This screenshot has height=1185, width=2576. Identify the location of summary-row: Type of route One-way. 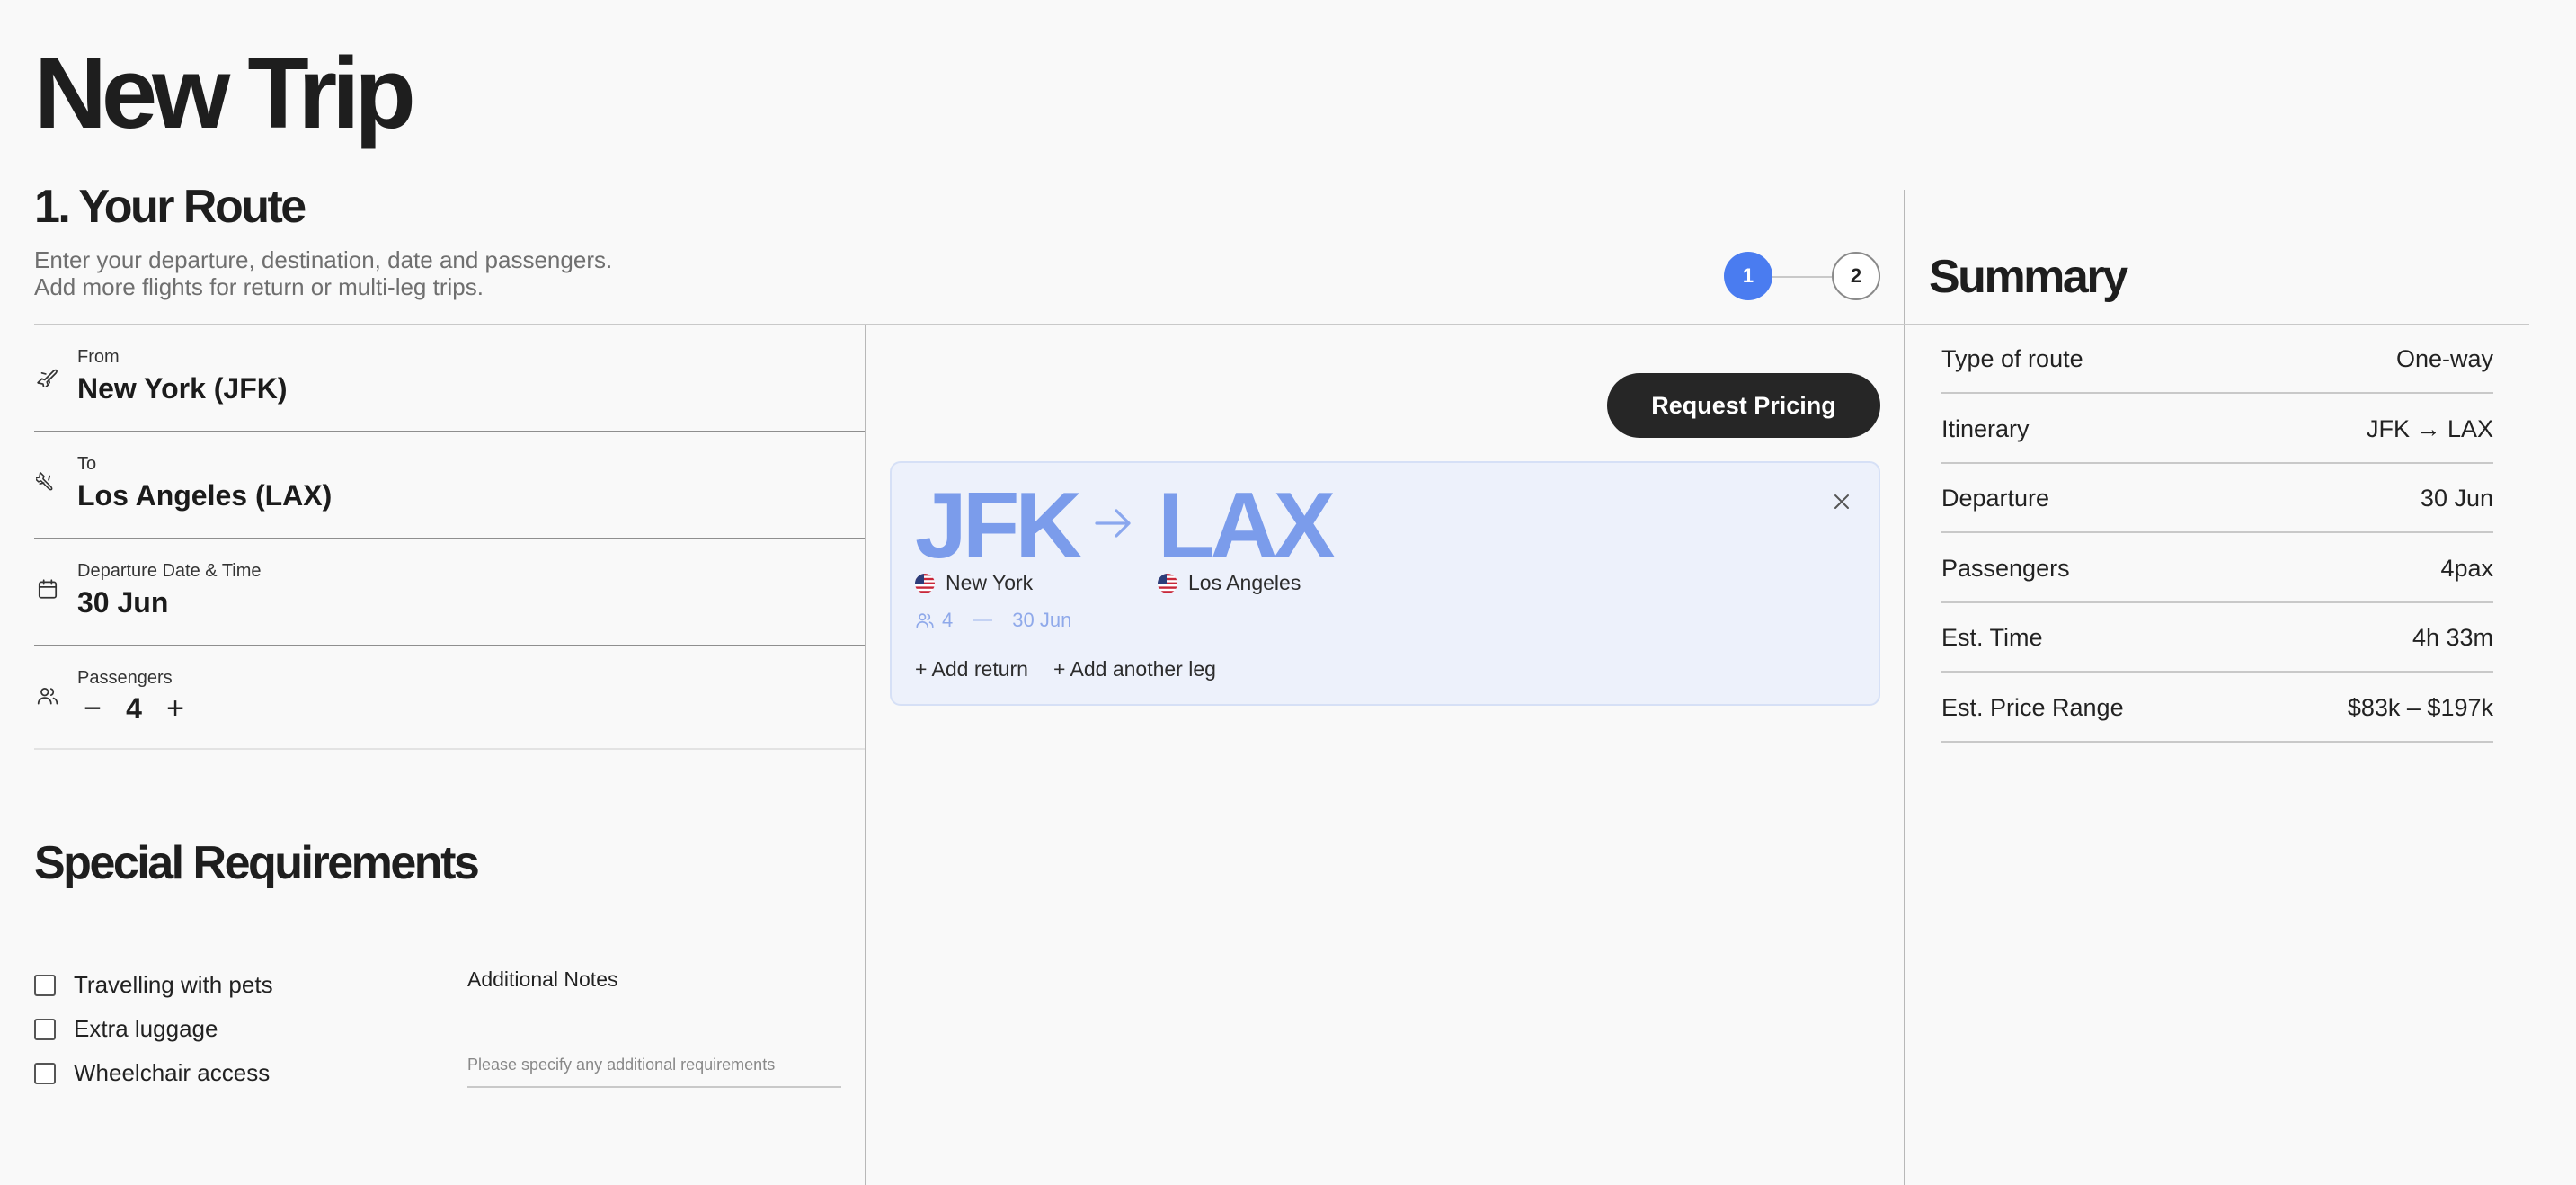
(2217, 359).